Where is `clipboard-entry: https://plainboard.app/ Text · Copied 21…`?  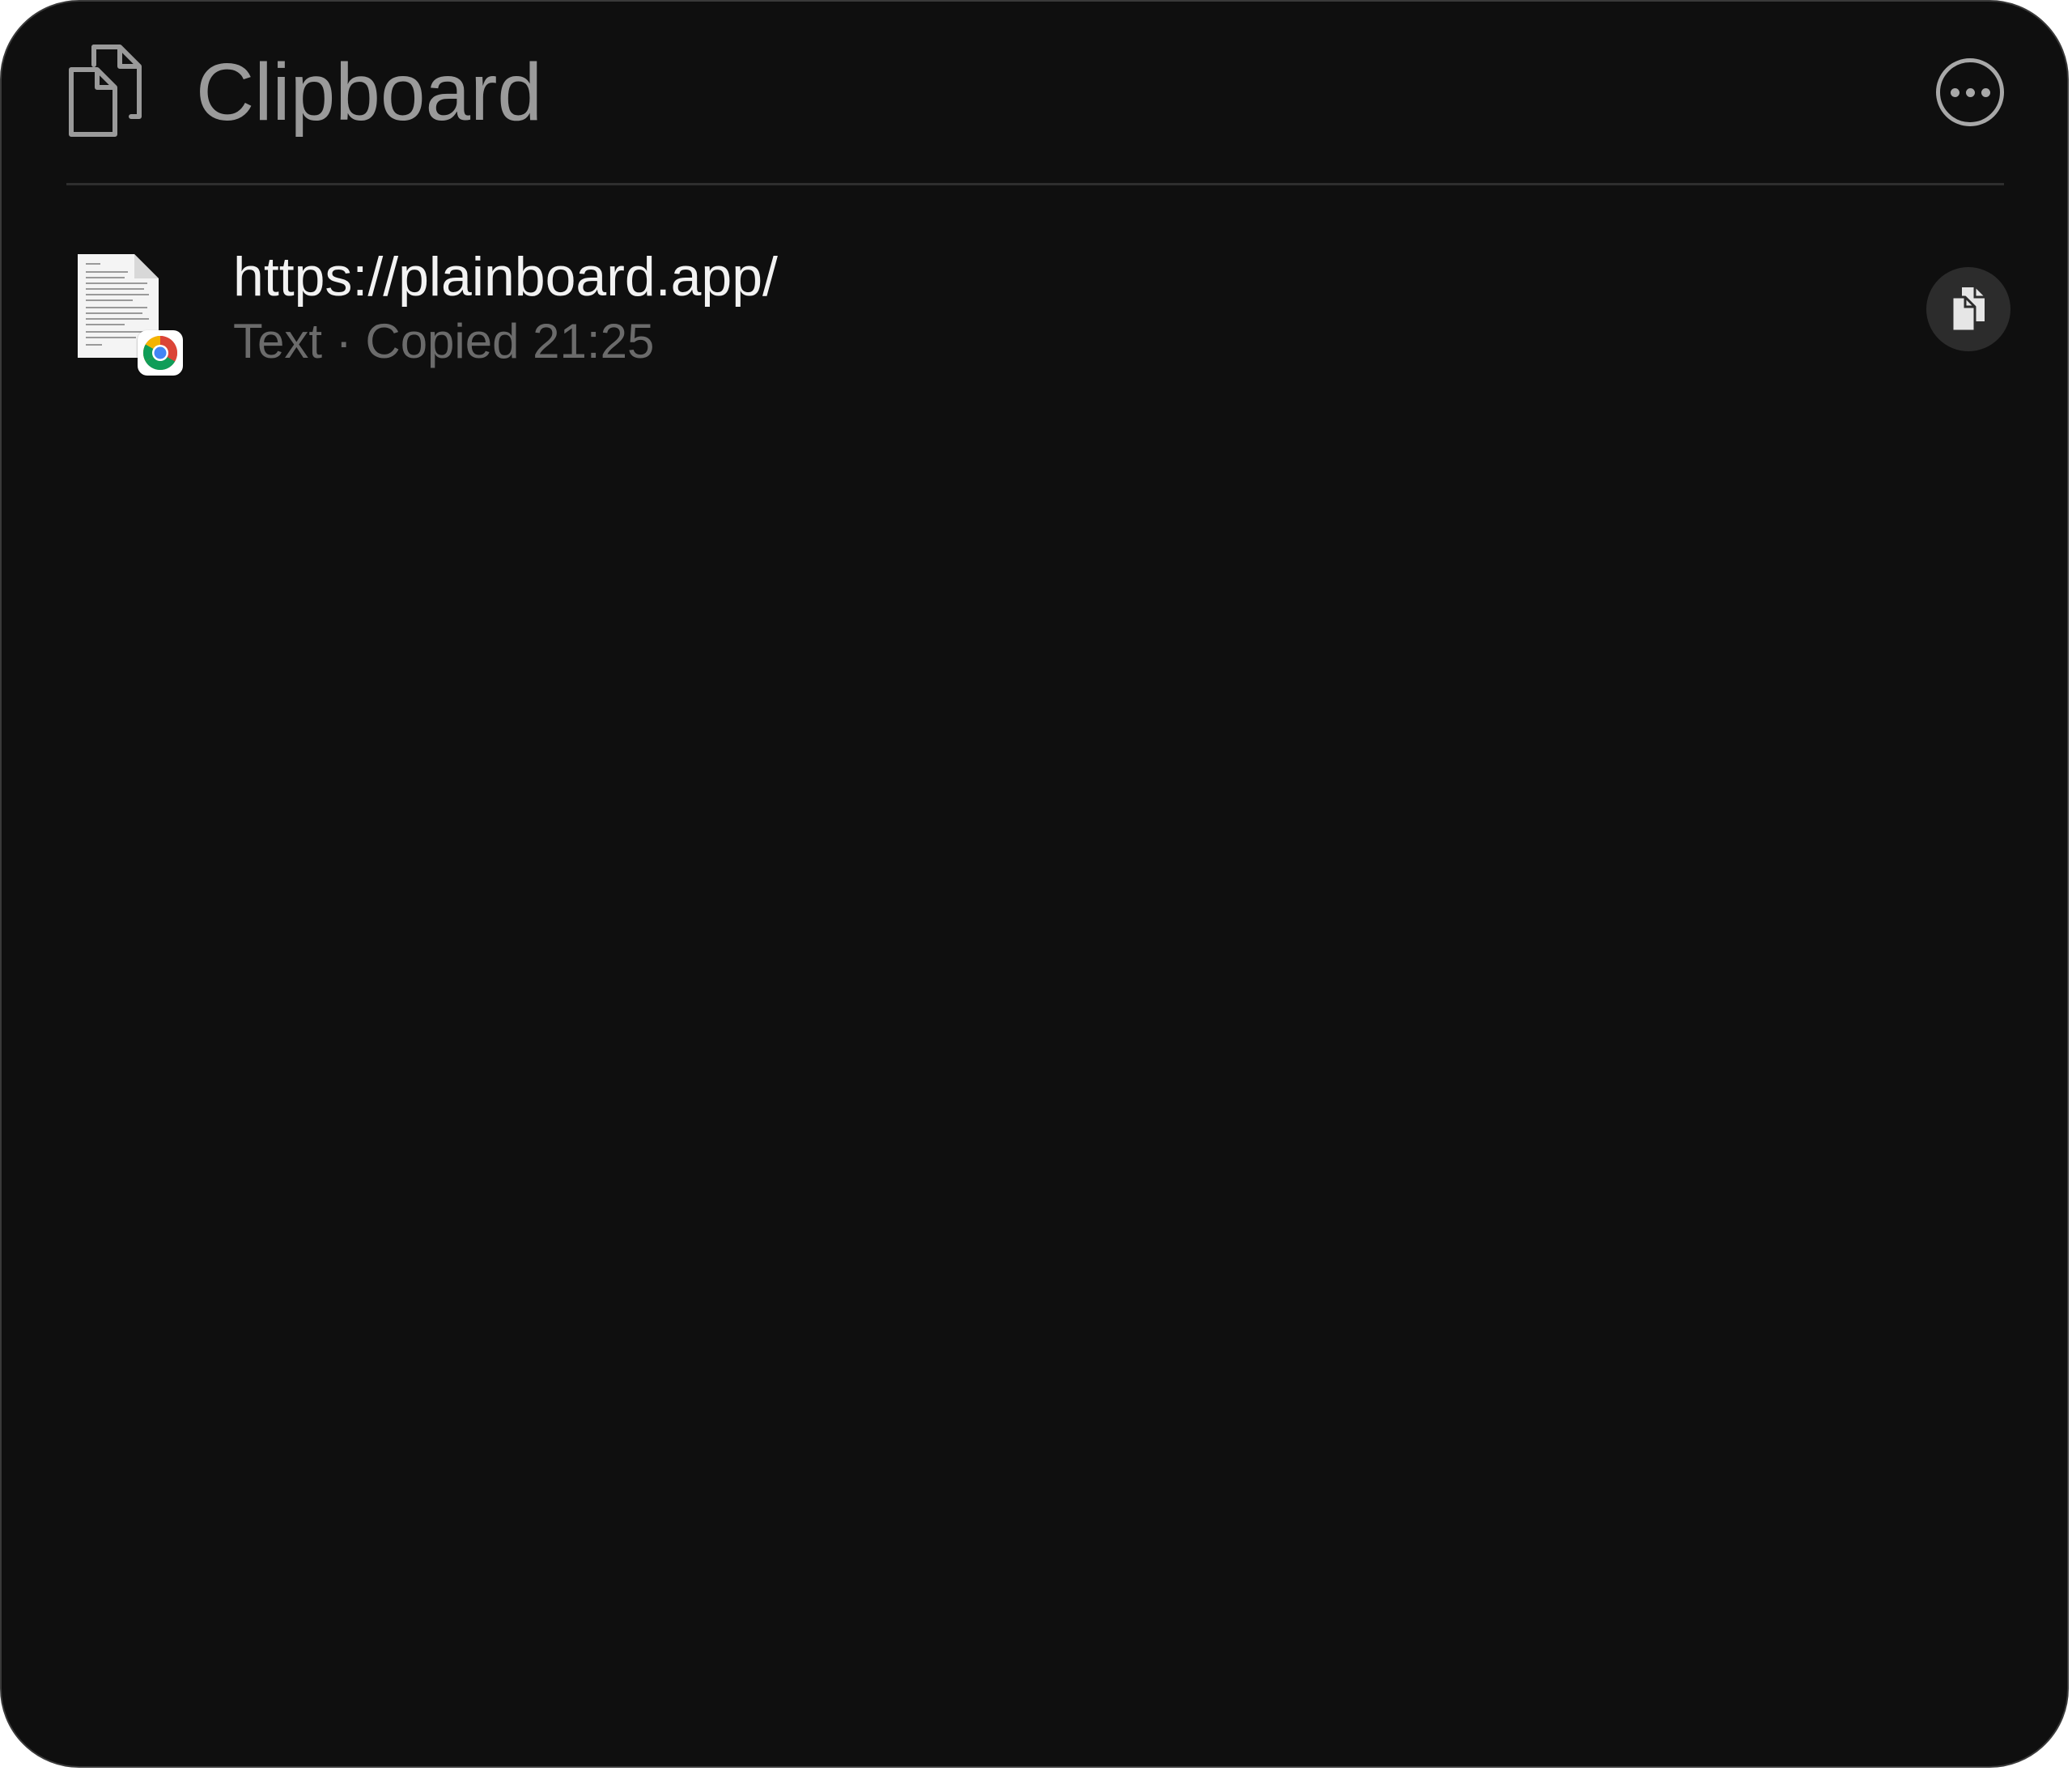 clipboard-entry: https://plainboard.app/ Text · Copied 21… is located at coordinates (1038, 314).